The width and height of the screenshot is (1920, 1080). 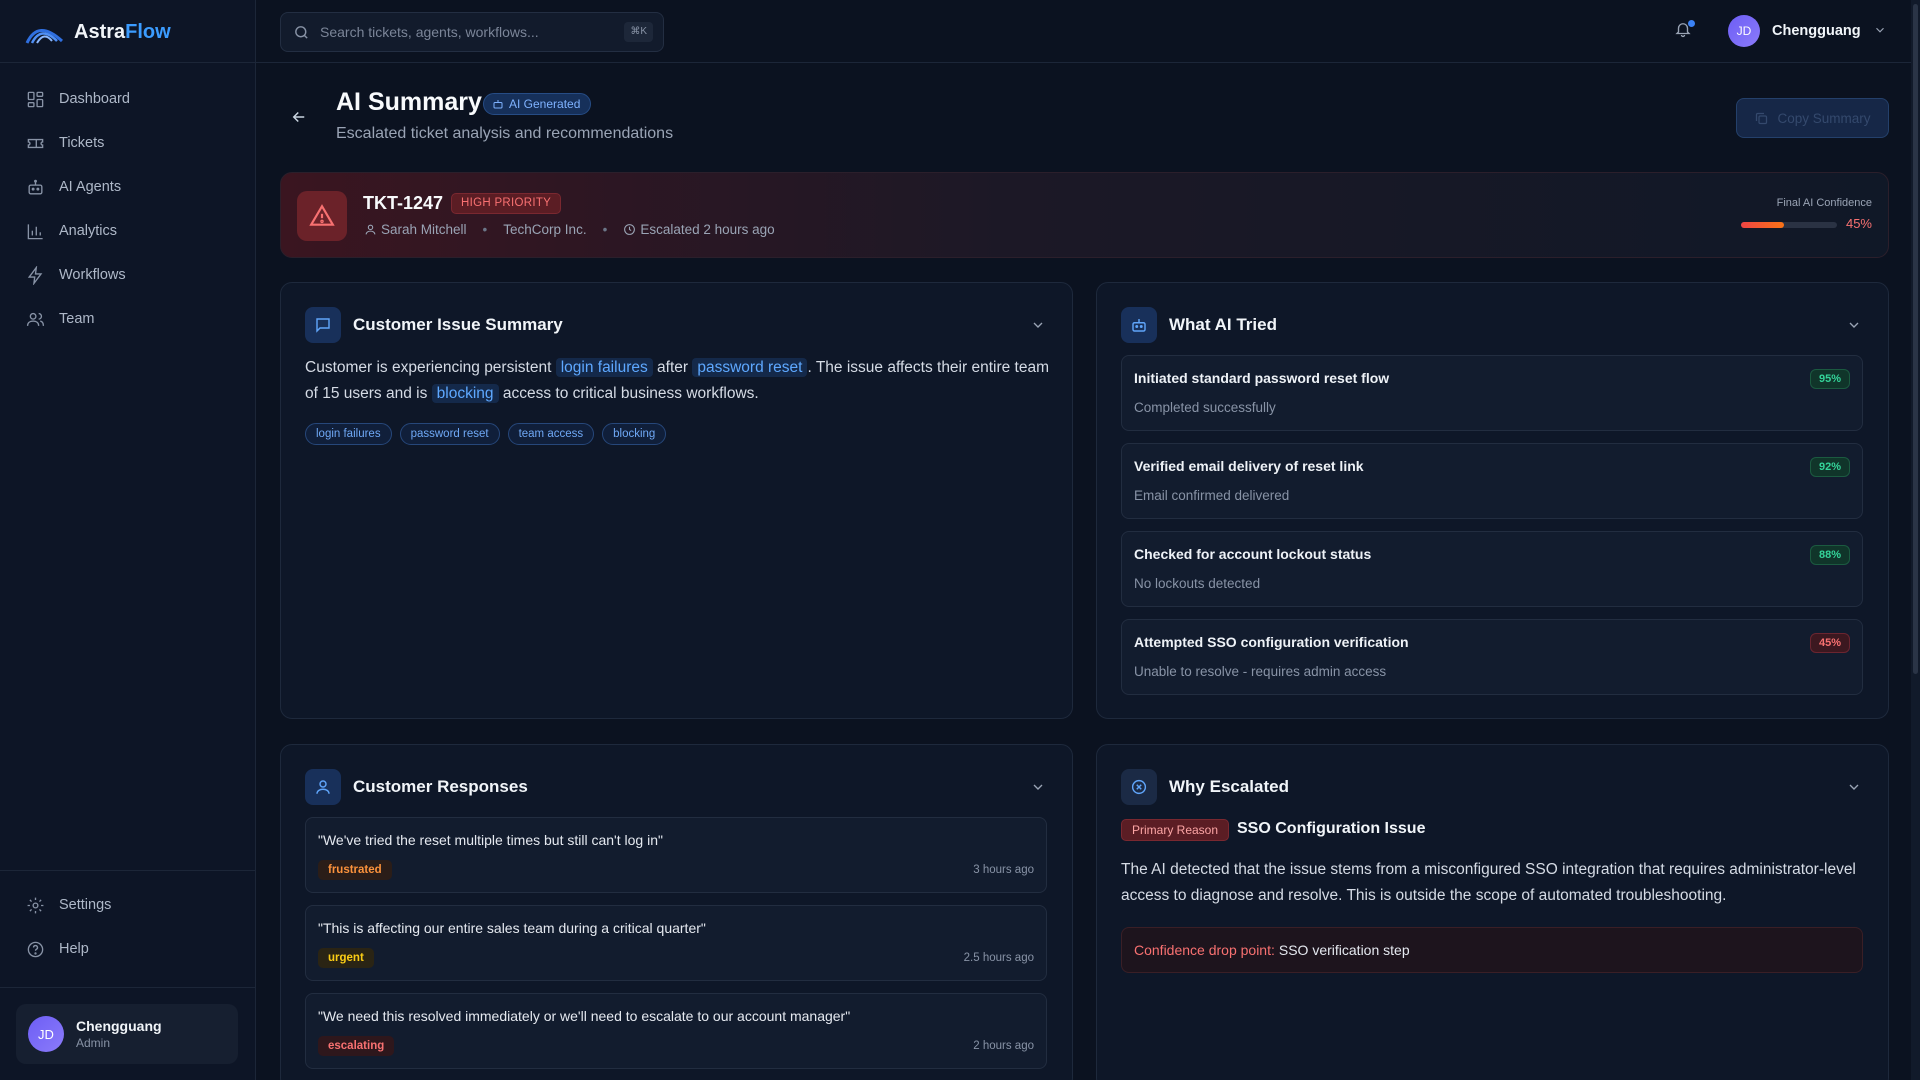 I want to click on sidebar-item-team: Team, so click(x=128, y=319).